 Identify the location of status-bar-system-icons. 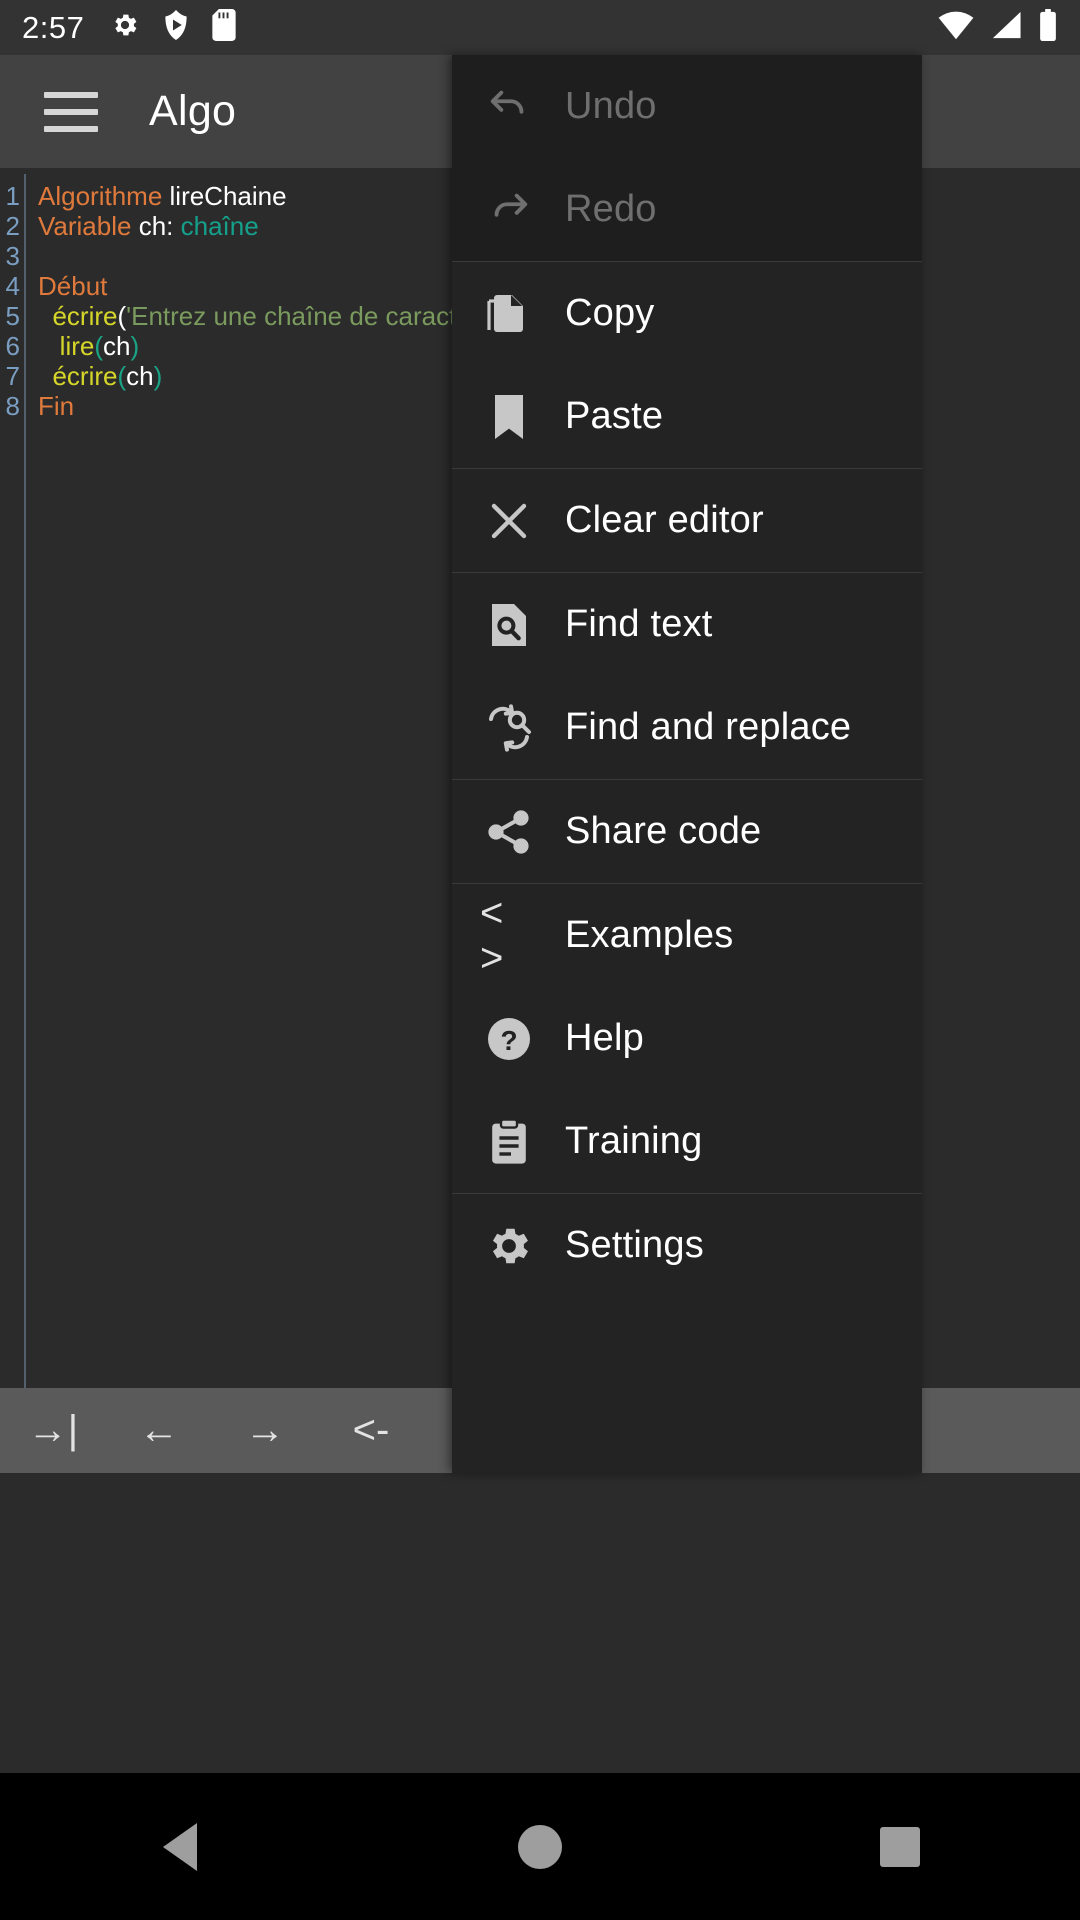
(998, 27).